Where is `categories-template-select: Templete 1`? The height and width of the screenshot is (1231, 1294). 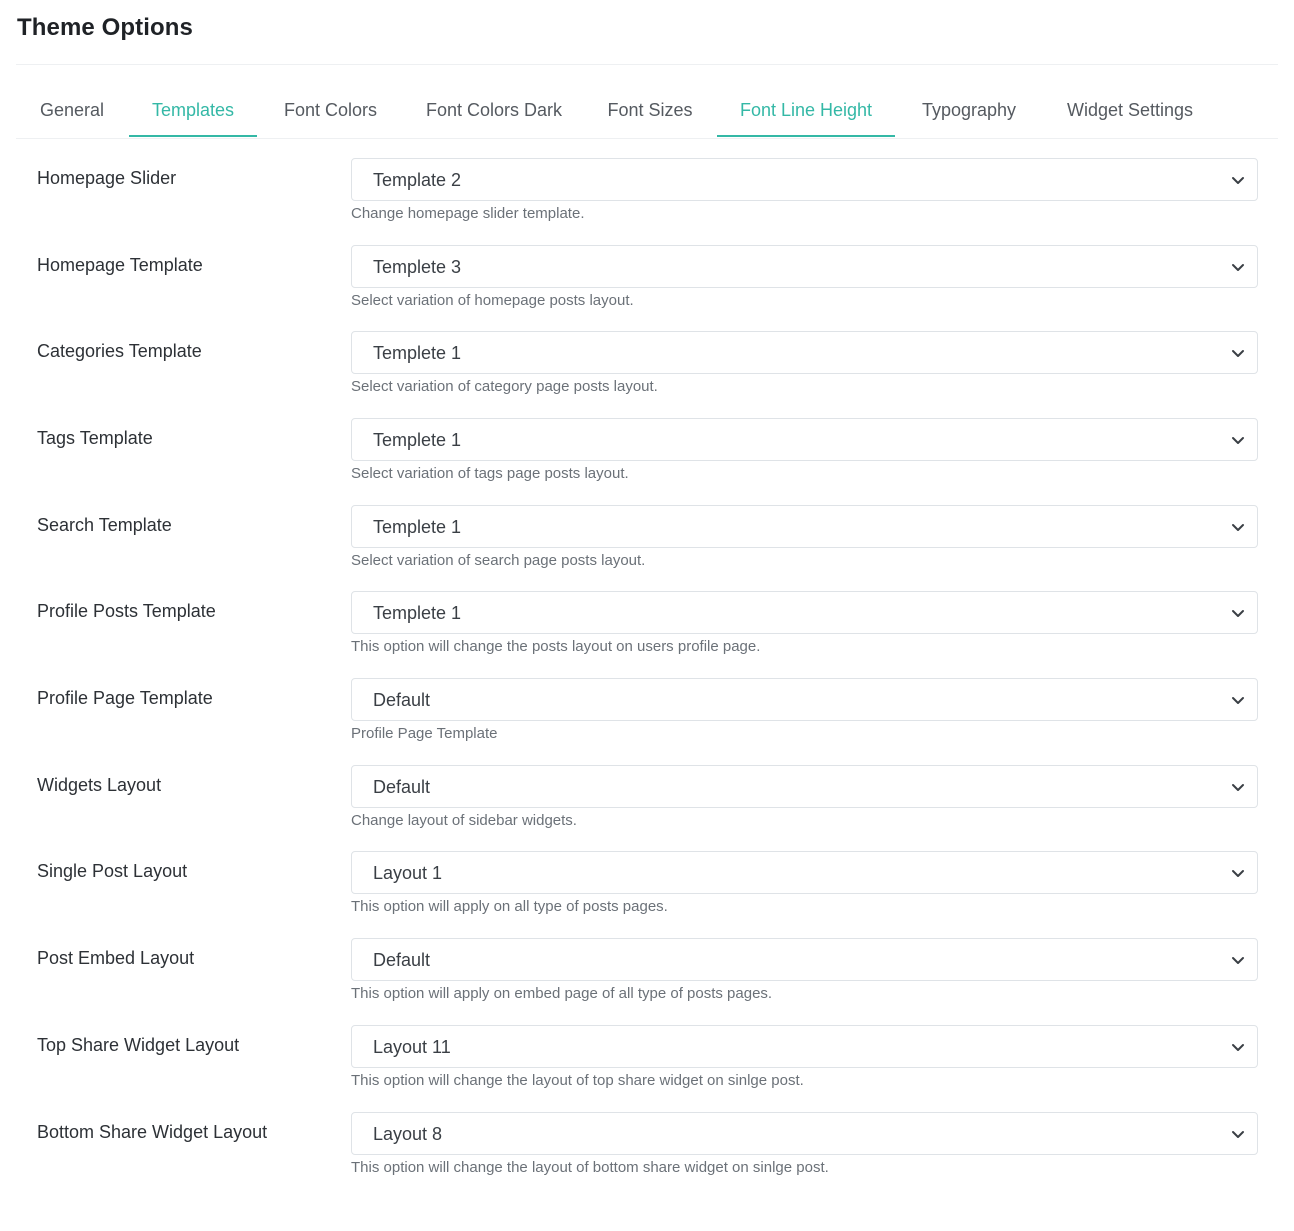 categories-template-select: Templete 1 is located at coordinates (804, 352).